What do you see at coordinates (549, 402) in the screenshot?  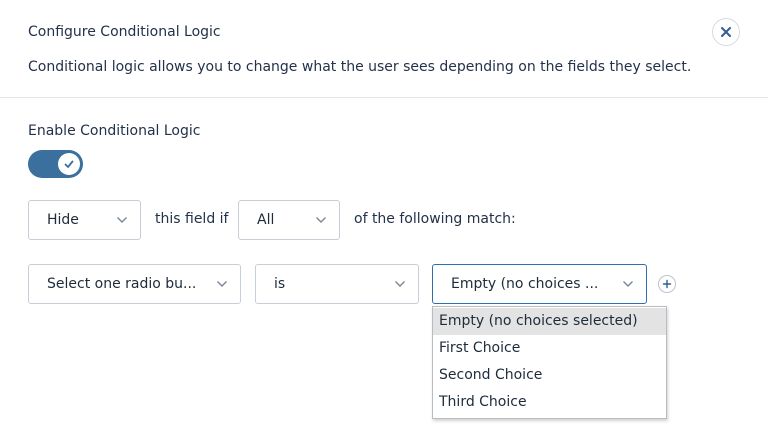 I see `dropdown-option: Third Choice` at bounding box center [549, 402].